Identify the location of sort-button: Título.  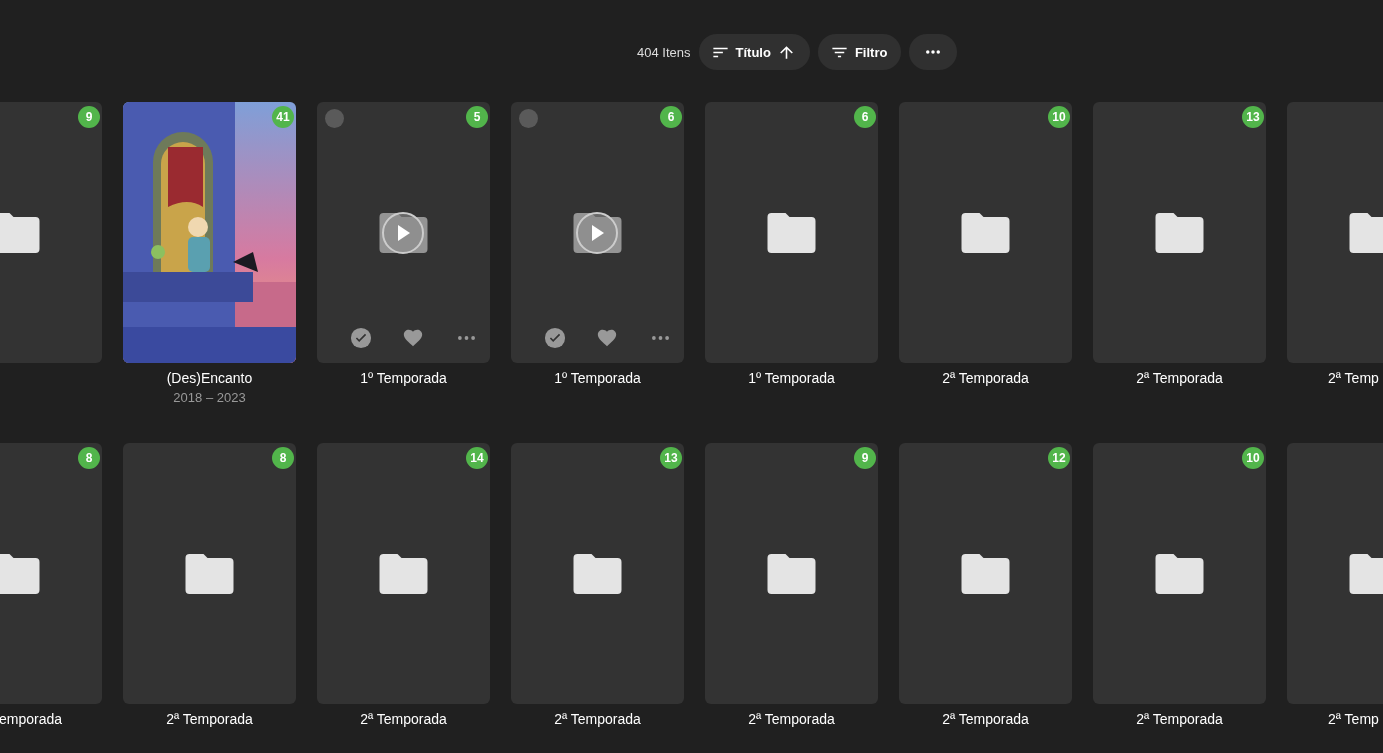
(754, 52).